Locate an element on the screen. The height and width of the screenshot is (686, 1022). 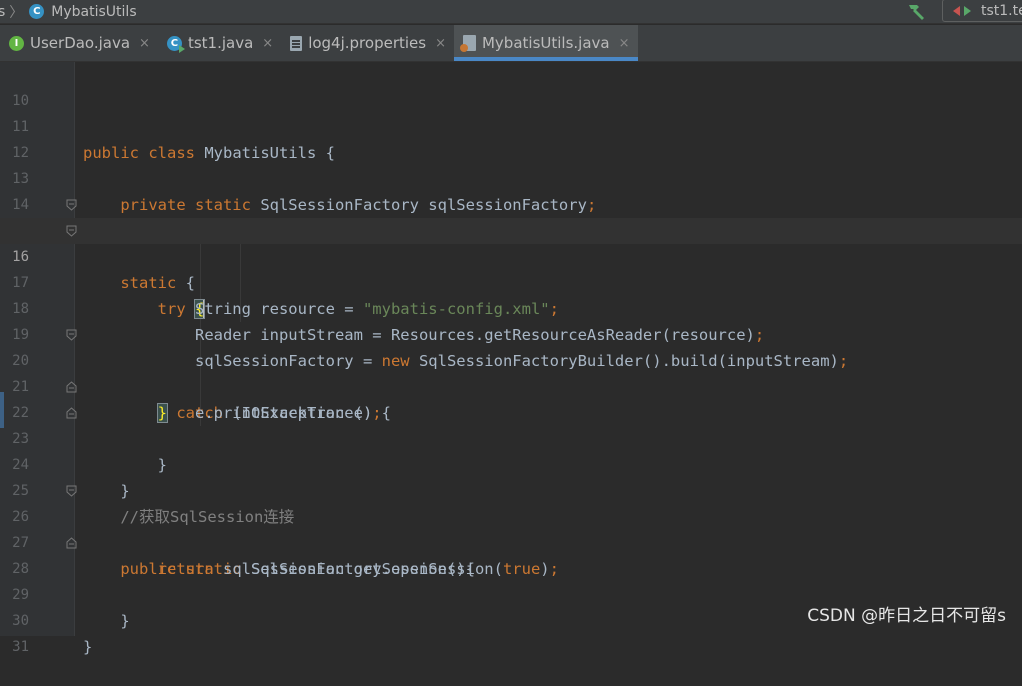
code-line: 15 static { is located at coordinates (511, 242).